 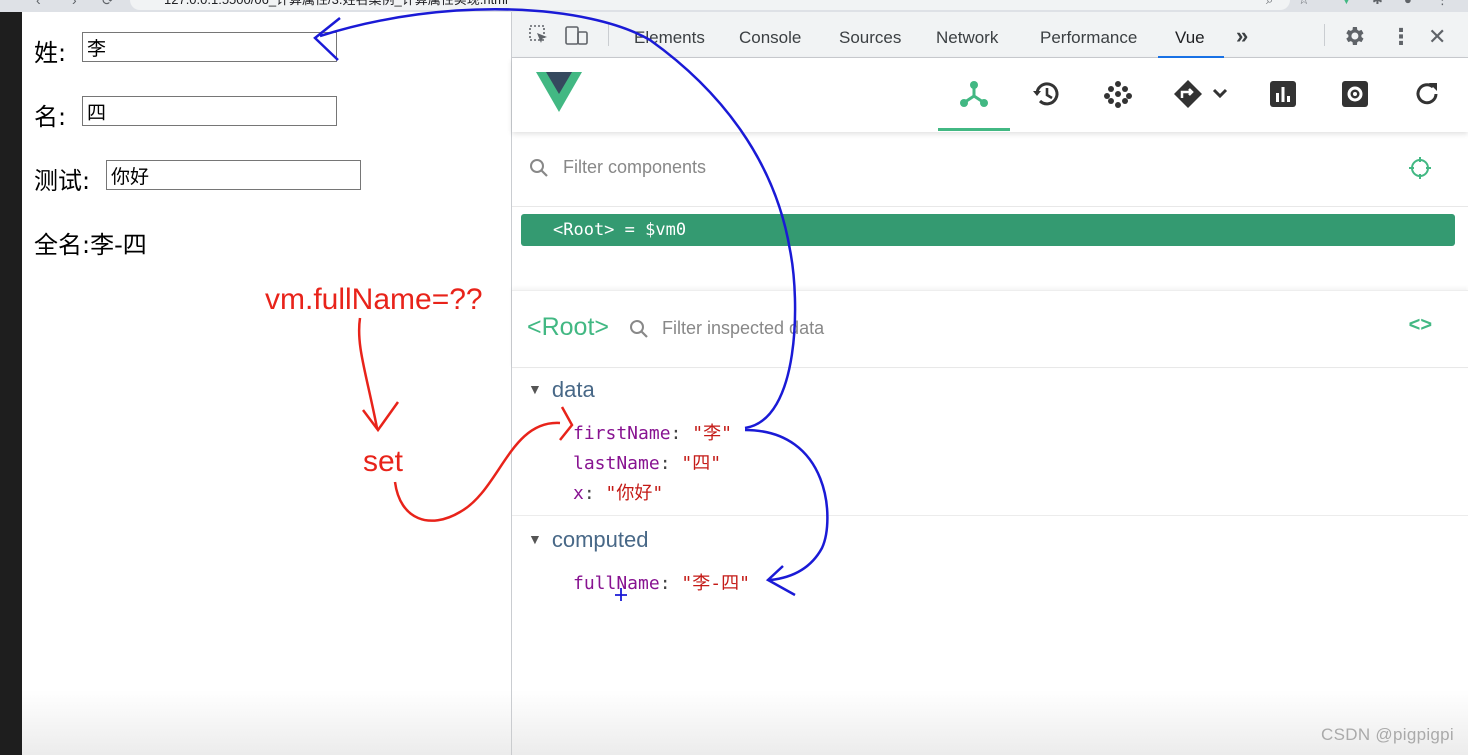 What do you see at coordinates (1202, 94) in the screenshot?
I see `router-icon` at bounding box center [1202, 94].